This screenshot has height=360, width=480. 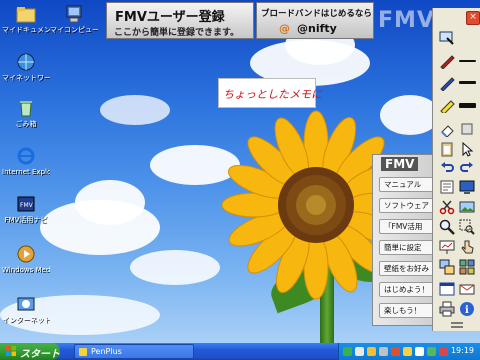 I want to click on tray-pen-icon, so click(x=371, y=351).